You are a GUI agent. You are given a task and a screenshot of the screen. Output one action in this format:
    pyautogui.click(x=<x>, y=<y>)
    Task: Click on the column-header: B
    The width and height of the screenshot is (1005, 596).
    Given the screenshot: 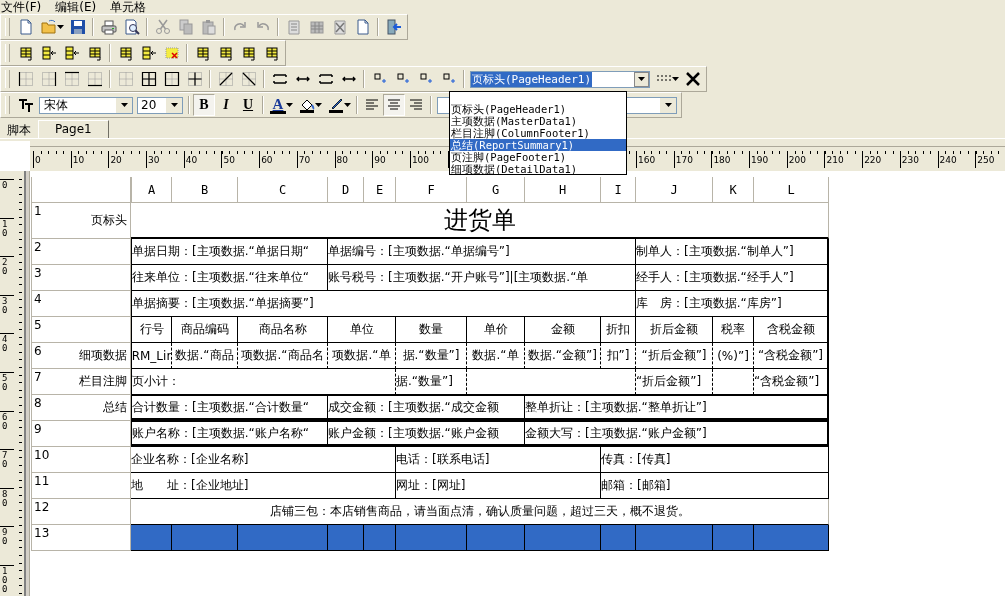 What is the action you would take?
    pyautogui.click(x=205, y=190)
    